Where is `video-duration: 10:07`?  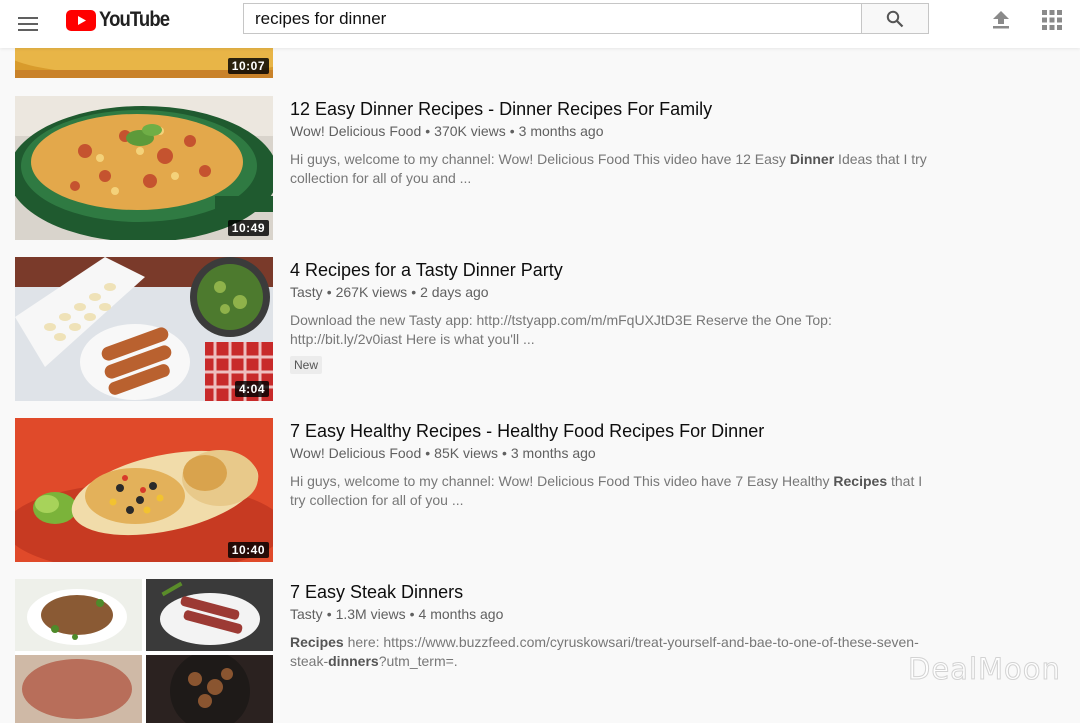
video-duration: 10:07 is located at coordinates (248, 66).